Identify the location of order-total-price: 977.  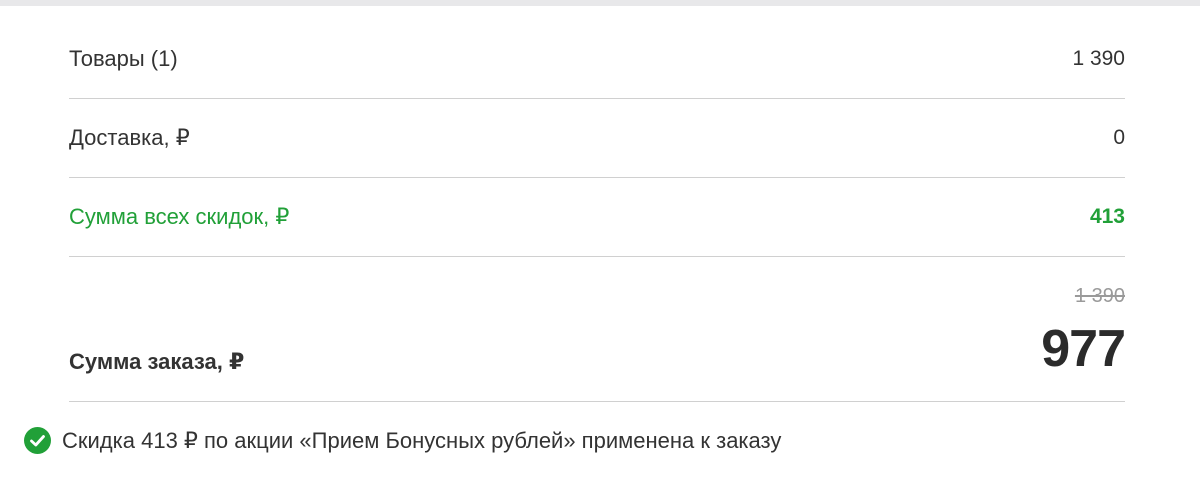
(1083, 349).